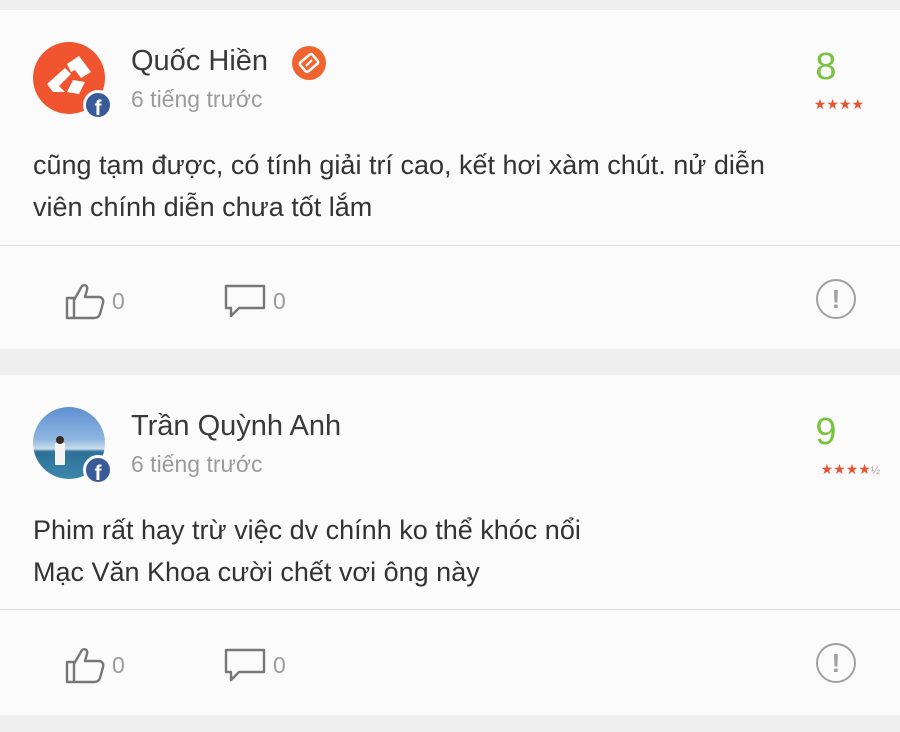 The height and width of the screenshot is (732, 900). Describe the element at coordinates (236, 426) in the screenshot. I see `author-name: Trần Quỳnh Anh` at that location.